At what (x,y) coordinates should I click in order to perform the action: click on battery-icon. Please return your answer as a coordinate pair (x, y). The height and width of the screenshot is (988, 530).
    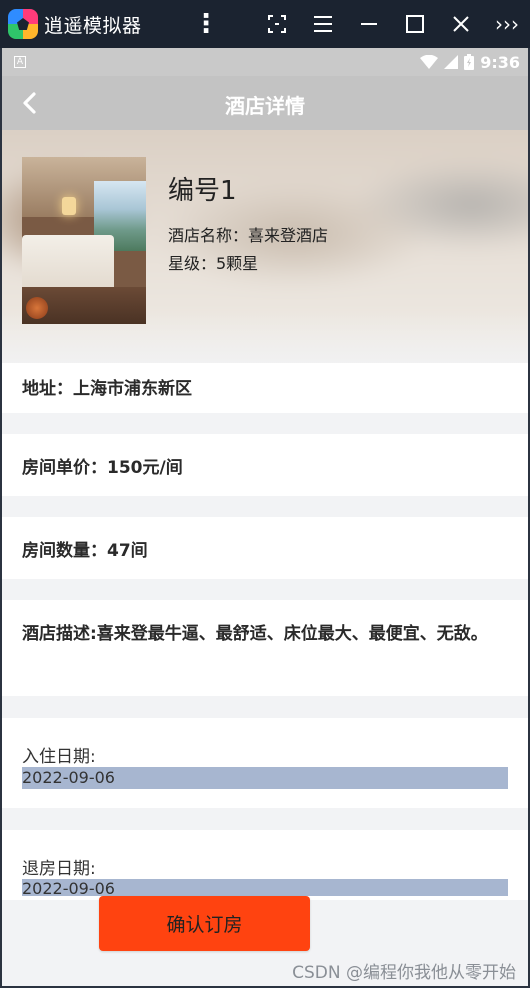
    Looking at the image, I should click on (469, 62).